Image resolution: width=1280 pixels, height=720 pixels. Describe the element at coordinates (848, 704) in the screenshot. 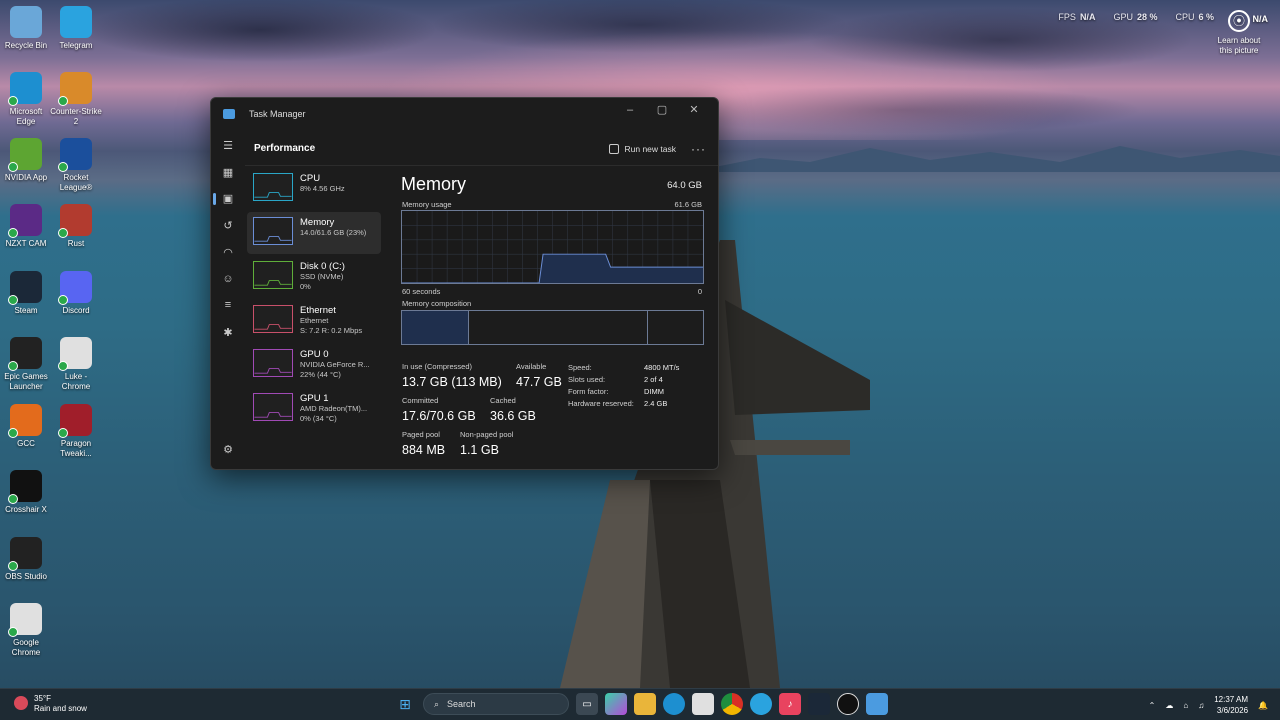

I see `crosshair-icon` at that location.